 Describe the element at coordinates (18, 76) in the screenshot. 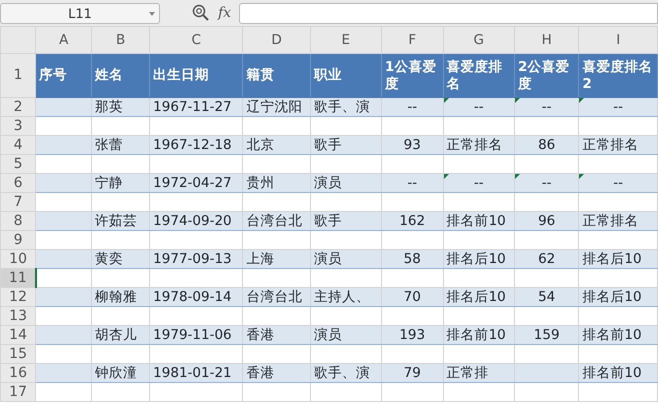

I see `row-header: 1` at that location.